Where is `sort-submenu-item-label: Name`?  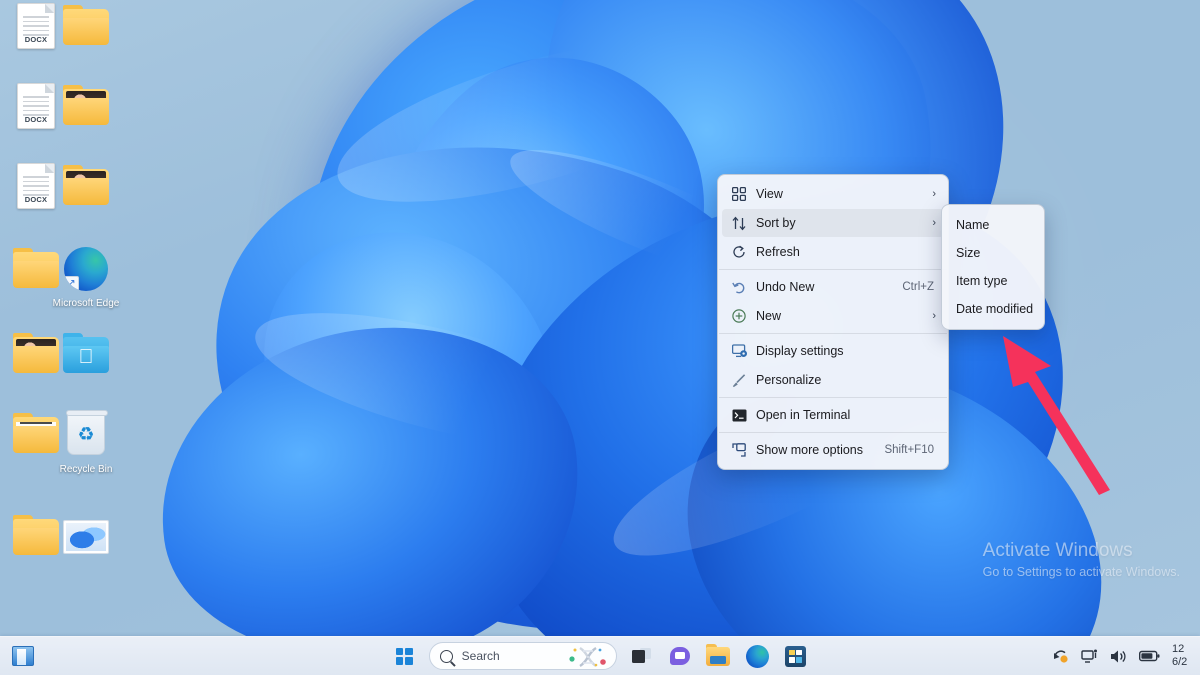 sort-submenu-item-label: Name is located at coordinates (973, 225).